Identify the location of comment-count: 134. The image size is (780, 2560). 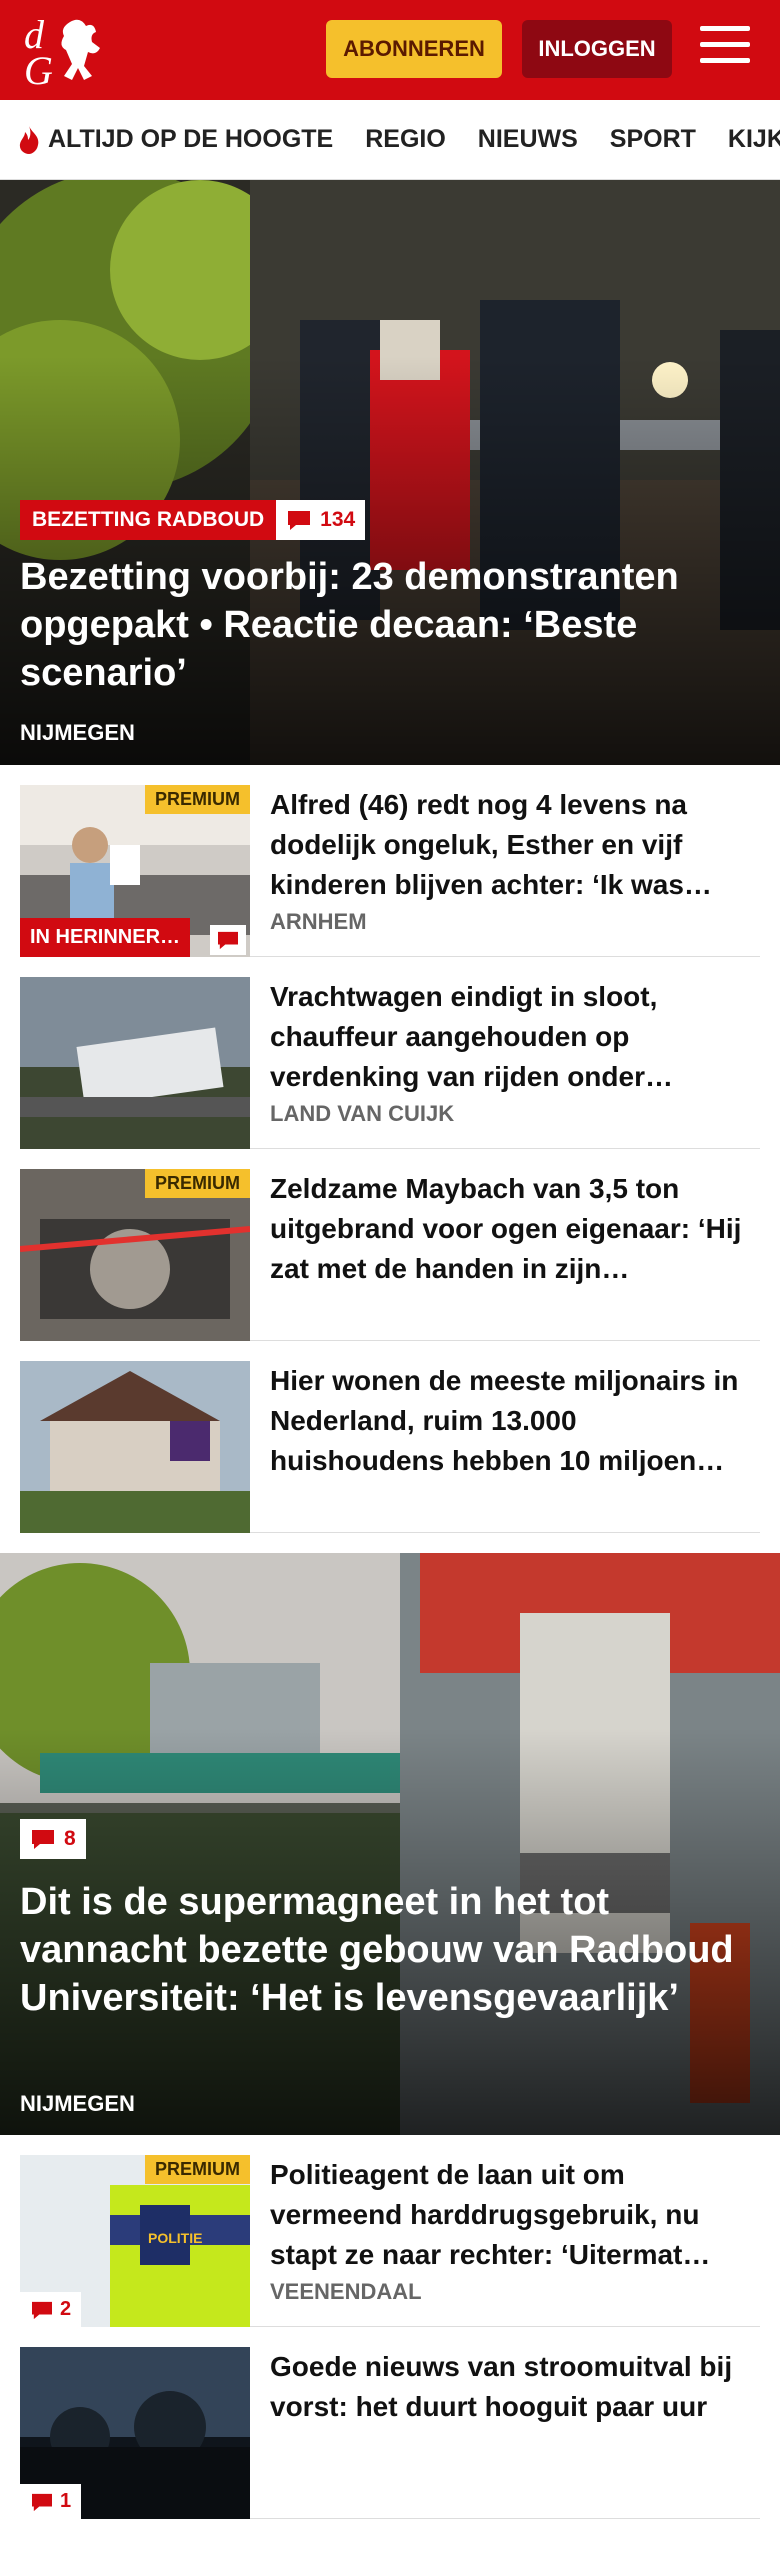
(321, 520).